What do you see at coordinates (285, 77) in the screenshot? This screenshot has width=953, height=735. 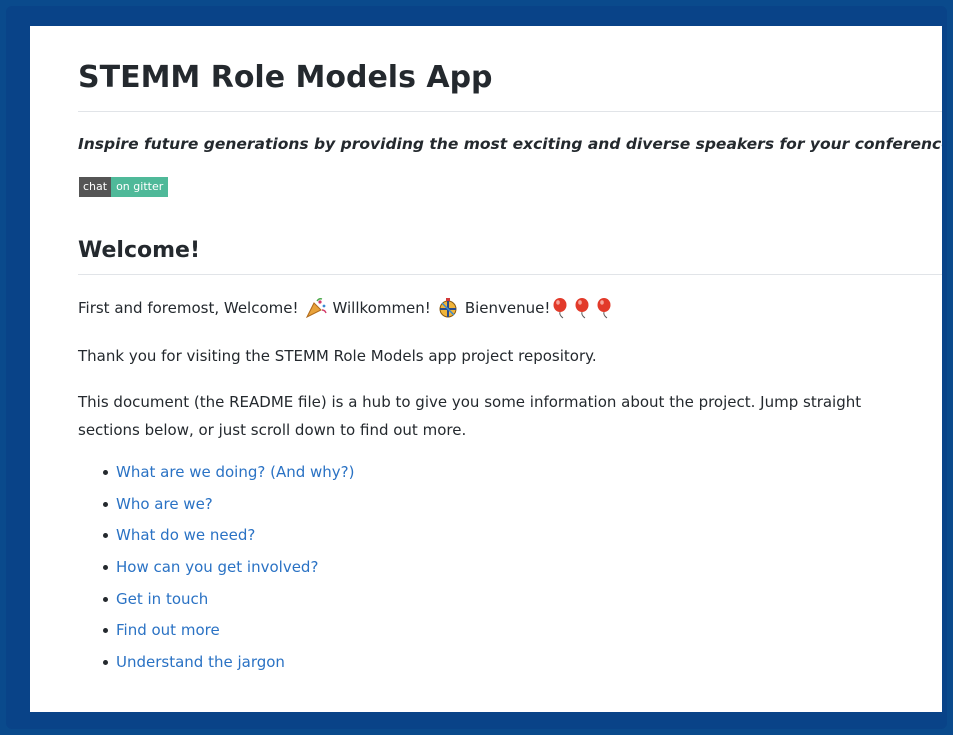 I see `page-title: STEMM Role Models App` at bounding box center [285, 77].